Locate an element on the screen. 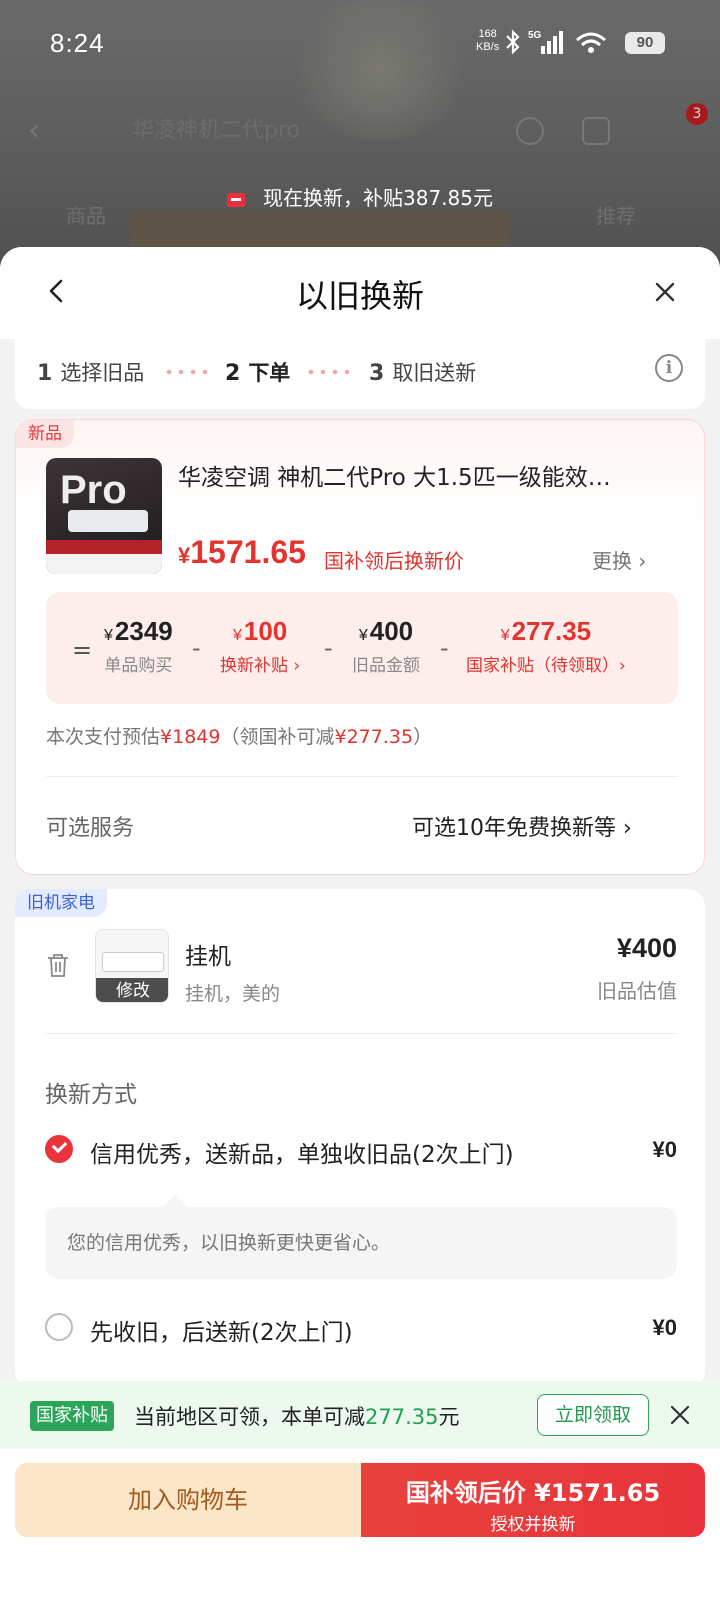  network-speed: 168 KB/s is located at coordinates (487, 41).